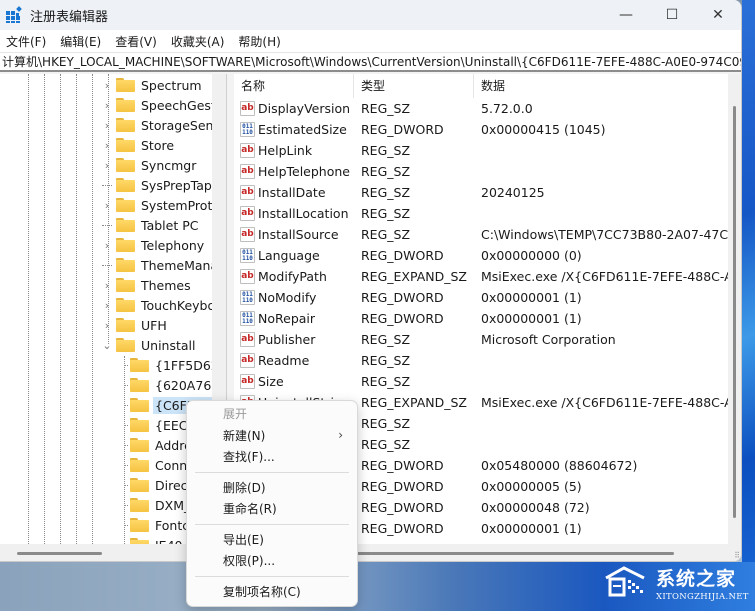 Image resolution: width=755 pixels, height=611 pixels. What do you see at coordinates (150, 345) in the screenshot?
I see `tree-item: ⌄ Uninstall` at bounding box center [150, 345].